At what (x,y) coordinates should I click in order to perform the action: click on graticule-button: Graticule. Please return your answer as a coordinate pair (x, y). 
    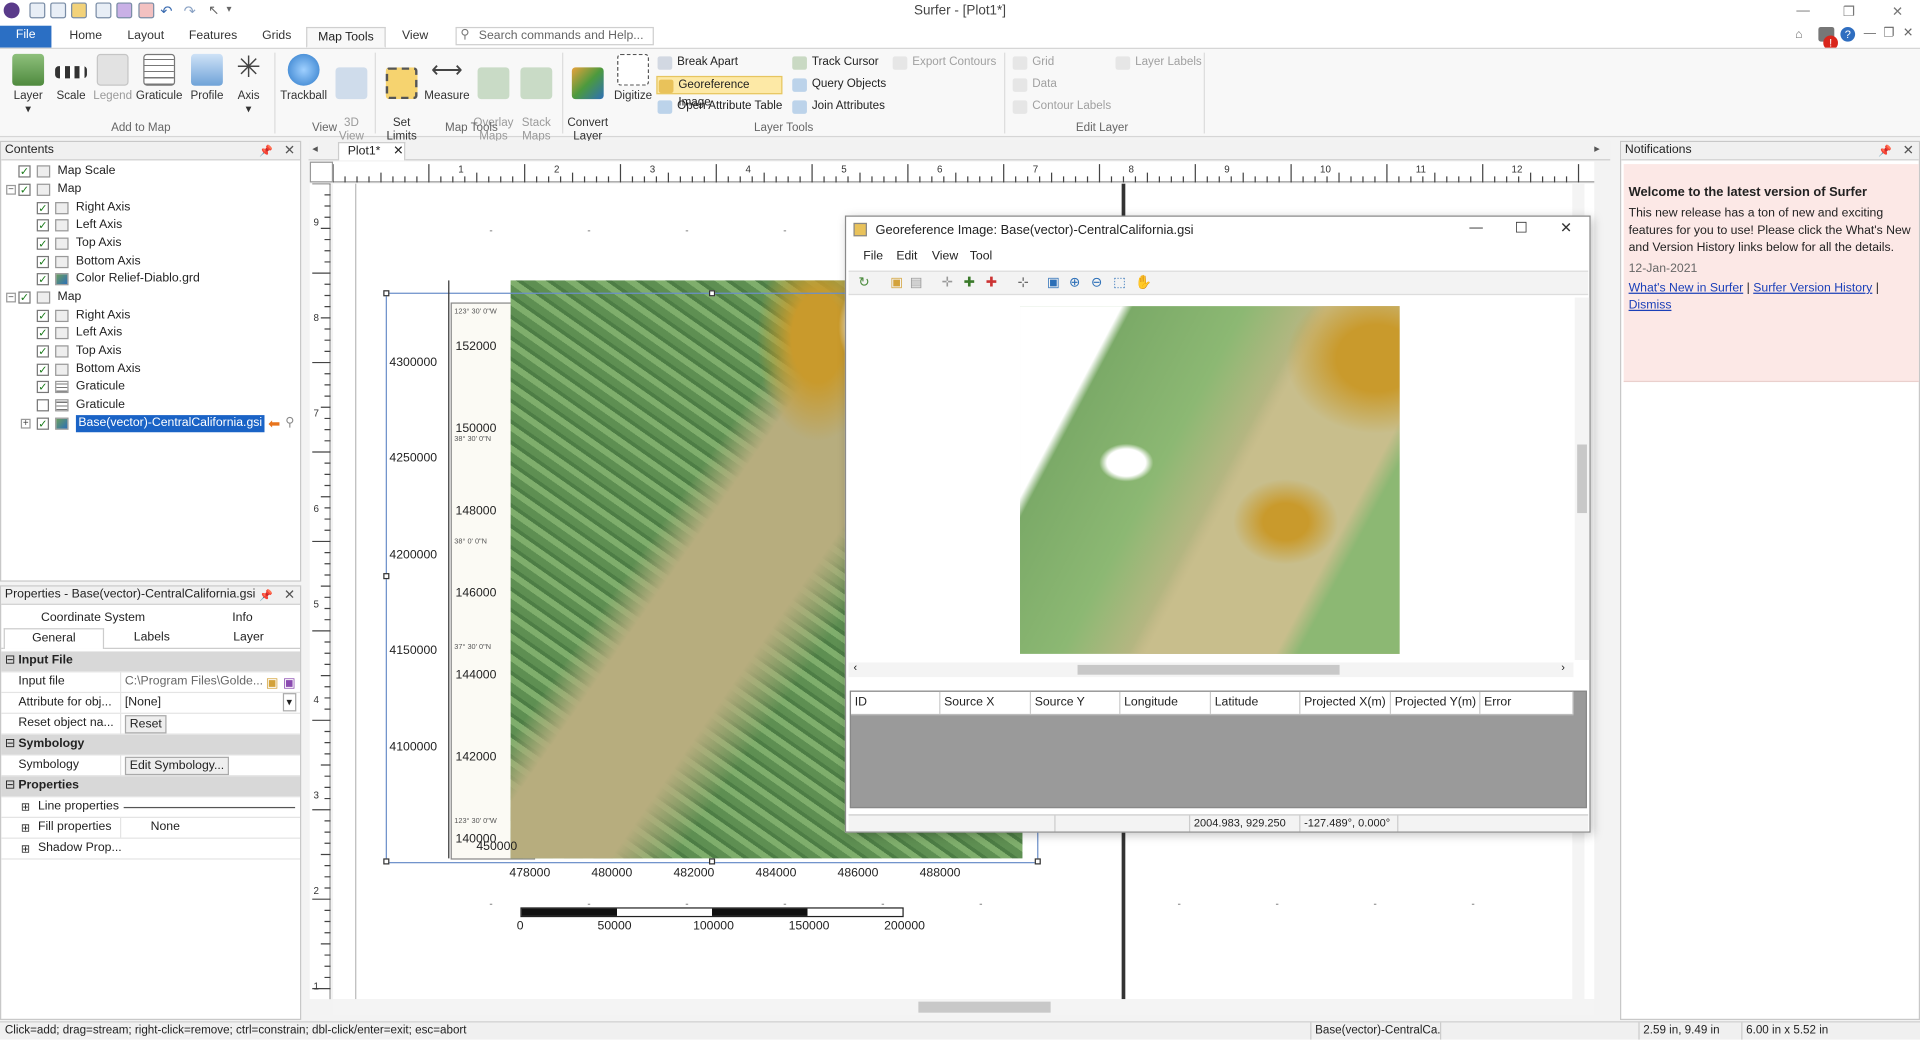
    Looking at the image, I should click on (159, 78).